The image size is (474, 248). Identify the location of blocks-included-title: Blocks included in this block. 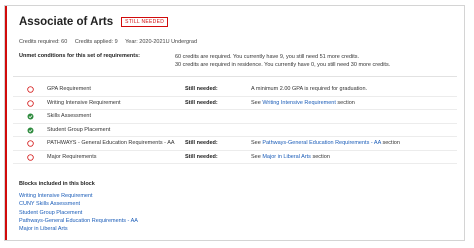
(57, 184).